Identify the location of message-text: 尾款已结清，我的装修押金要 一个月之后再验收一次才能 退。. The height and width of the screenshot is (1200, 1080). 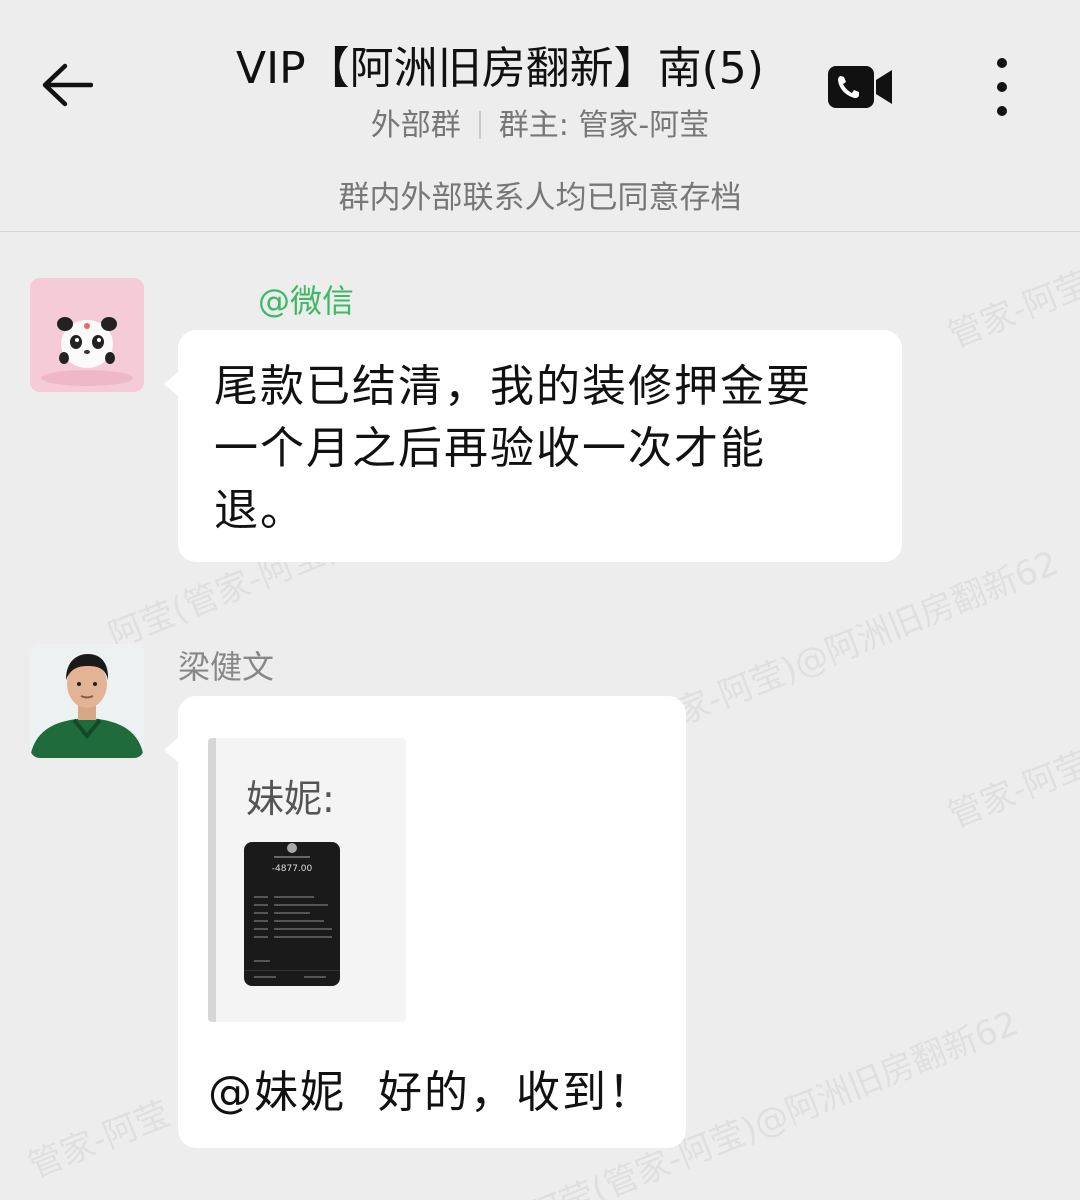
(513, 449).